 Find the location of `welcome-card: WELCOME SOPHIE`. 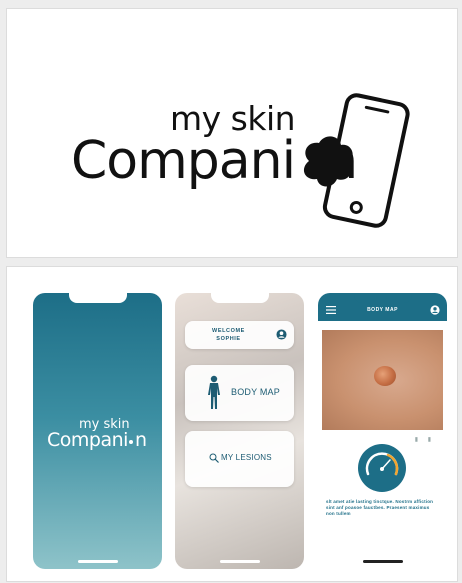

welcome-card: WELCOME SOPHIE is located at coordinates (239, 335).